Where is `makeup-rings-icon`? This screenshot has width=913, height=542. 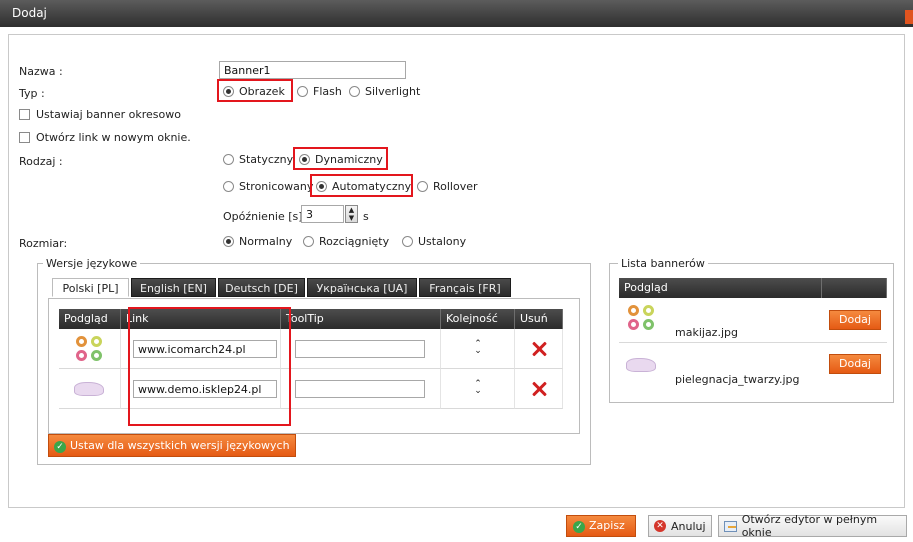 makeup-rings-icon is located at coordinates (89, 348).